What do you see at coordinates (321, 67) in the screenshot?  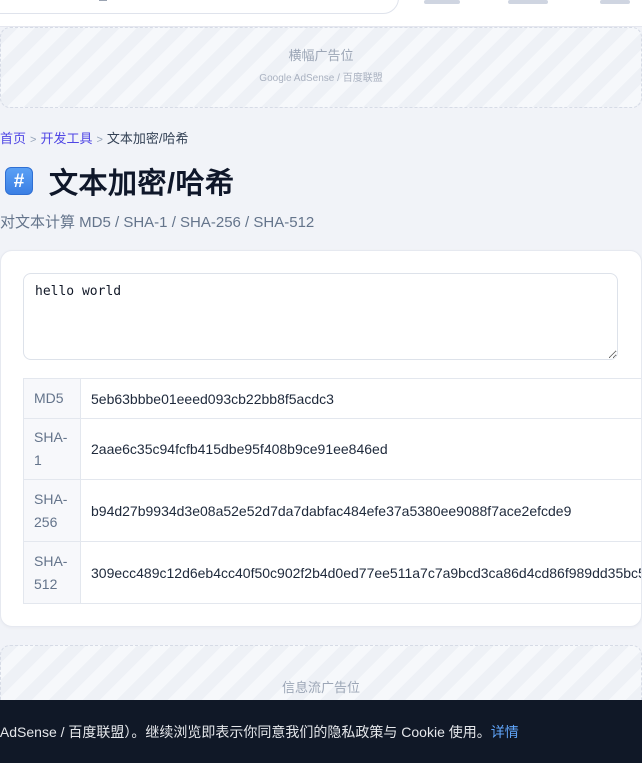 I see `banner-ad-slot: 横幅广告位 Google AdSense / 百度联盟` at bounding box center [321, 67].